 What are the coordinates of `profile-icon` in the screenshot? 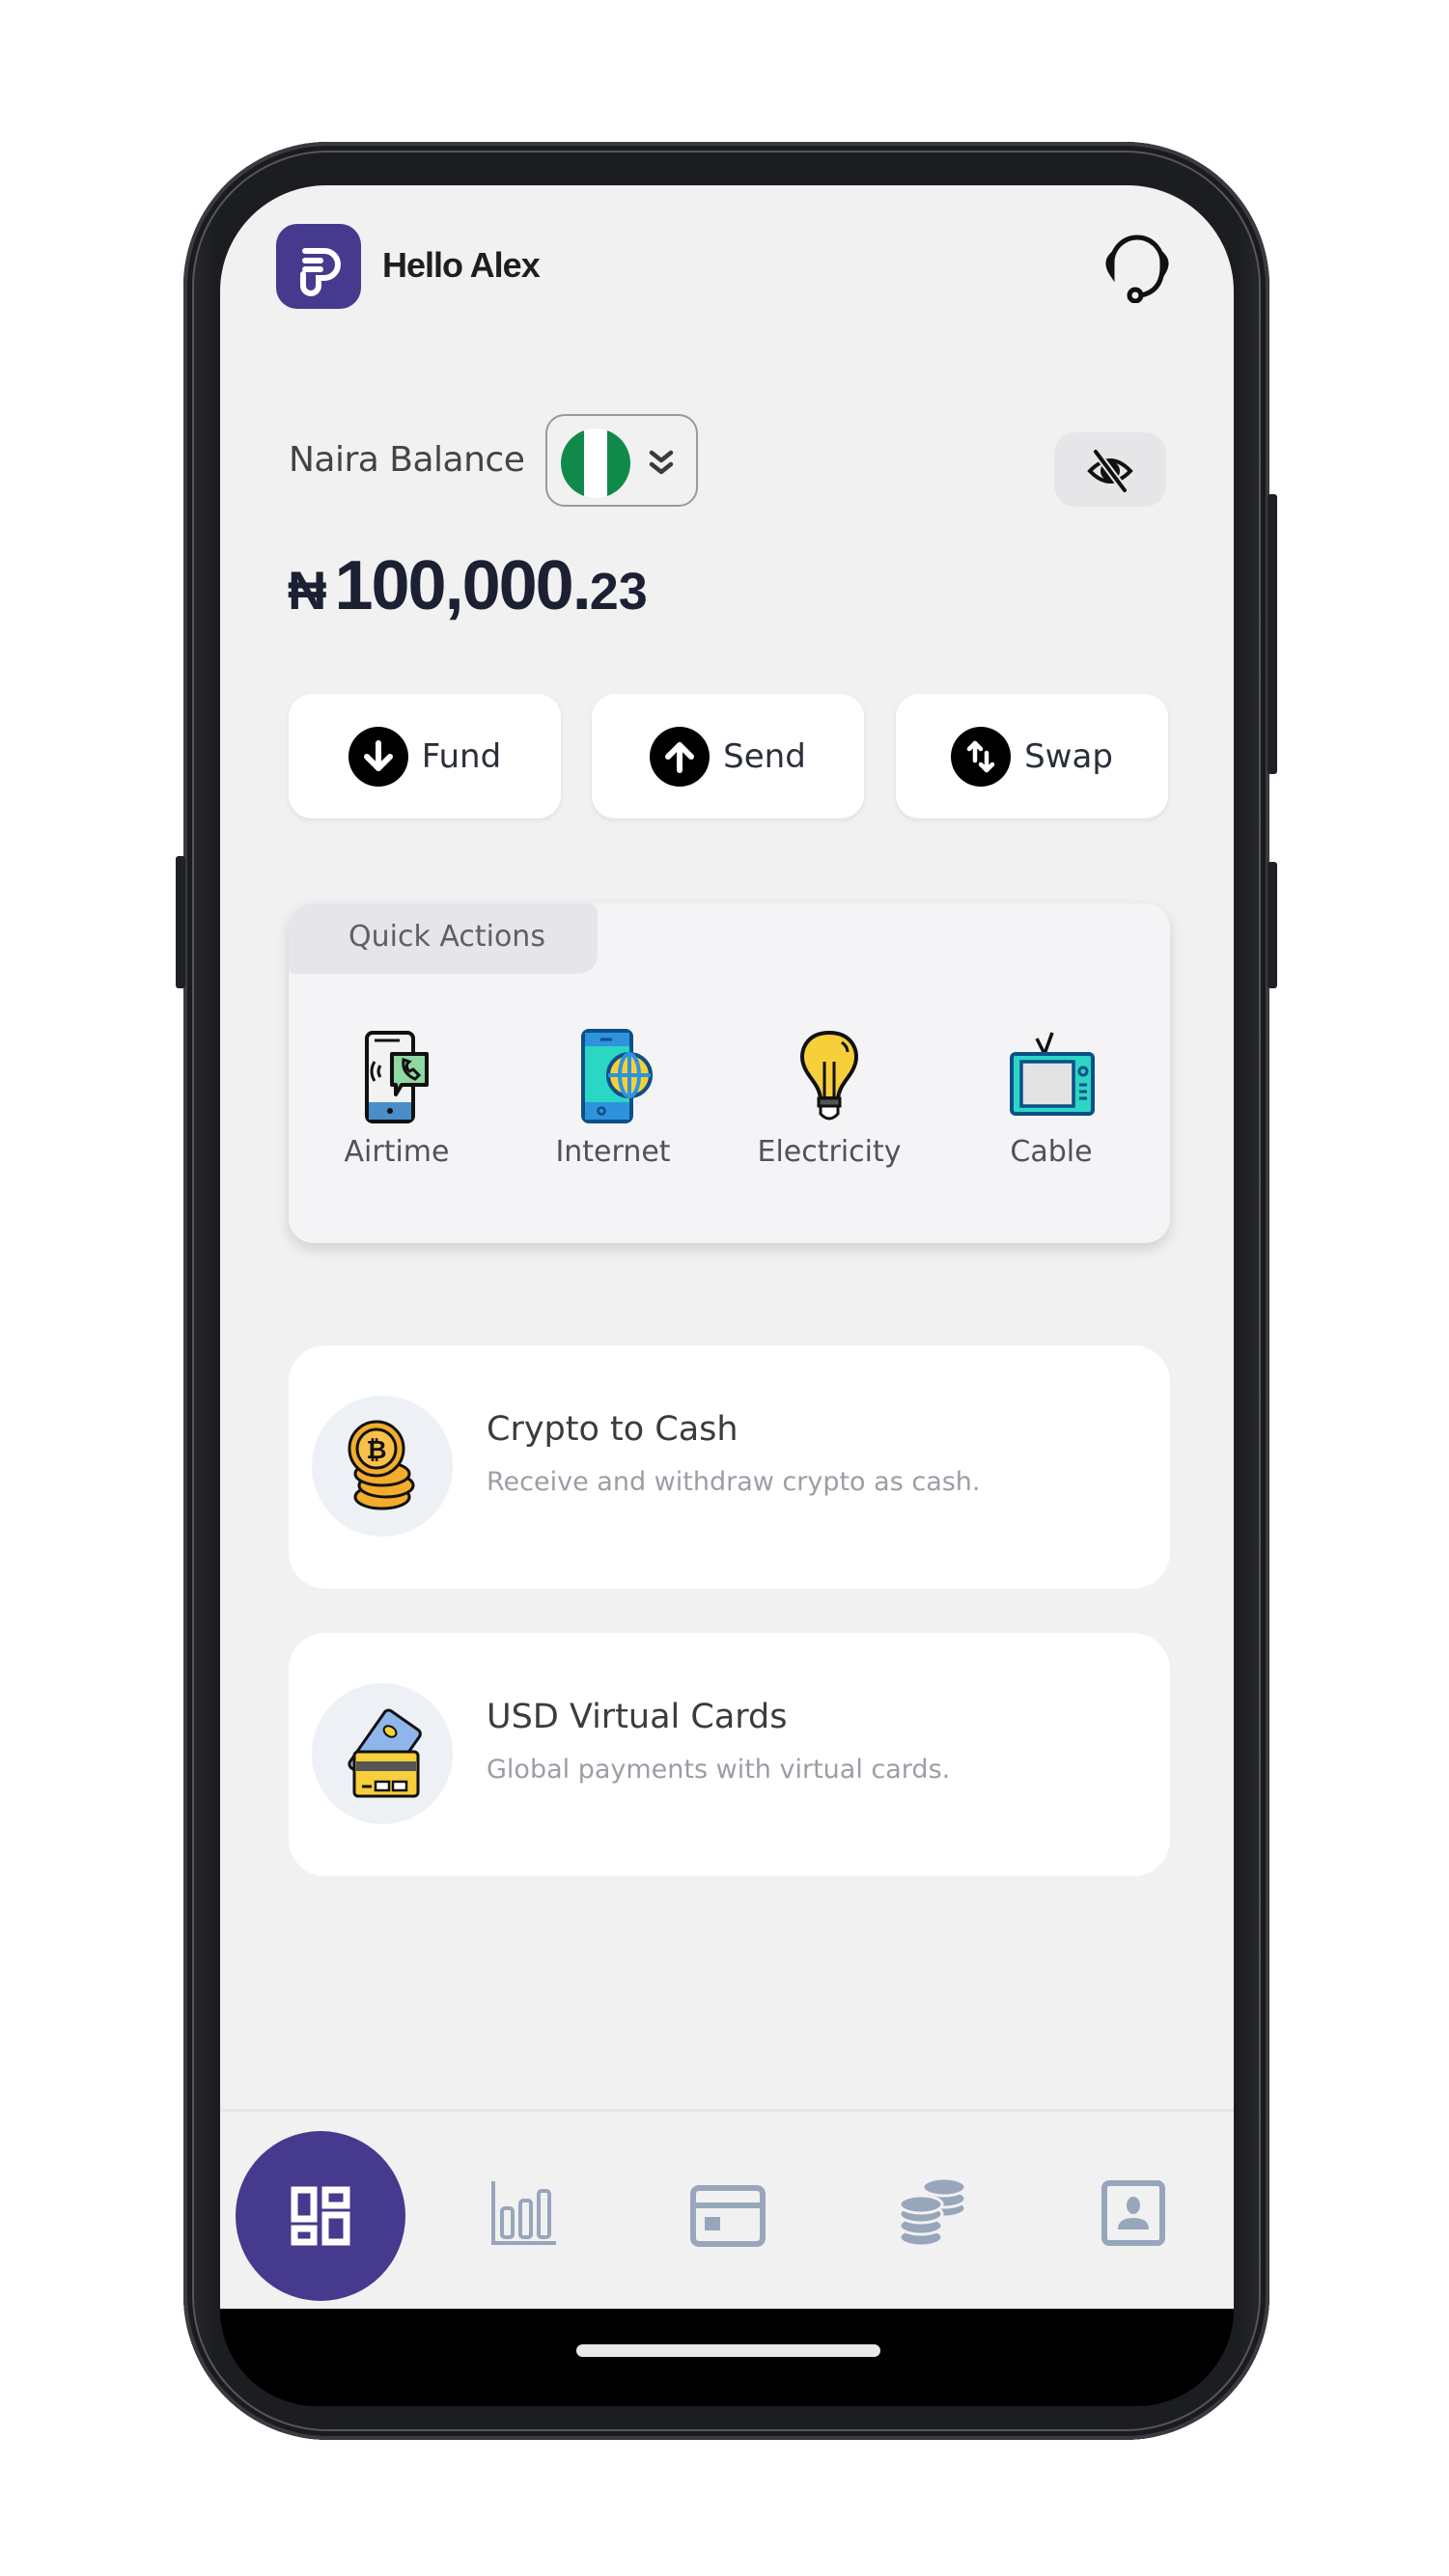 It's located at (1133, 2213).